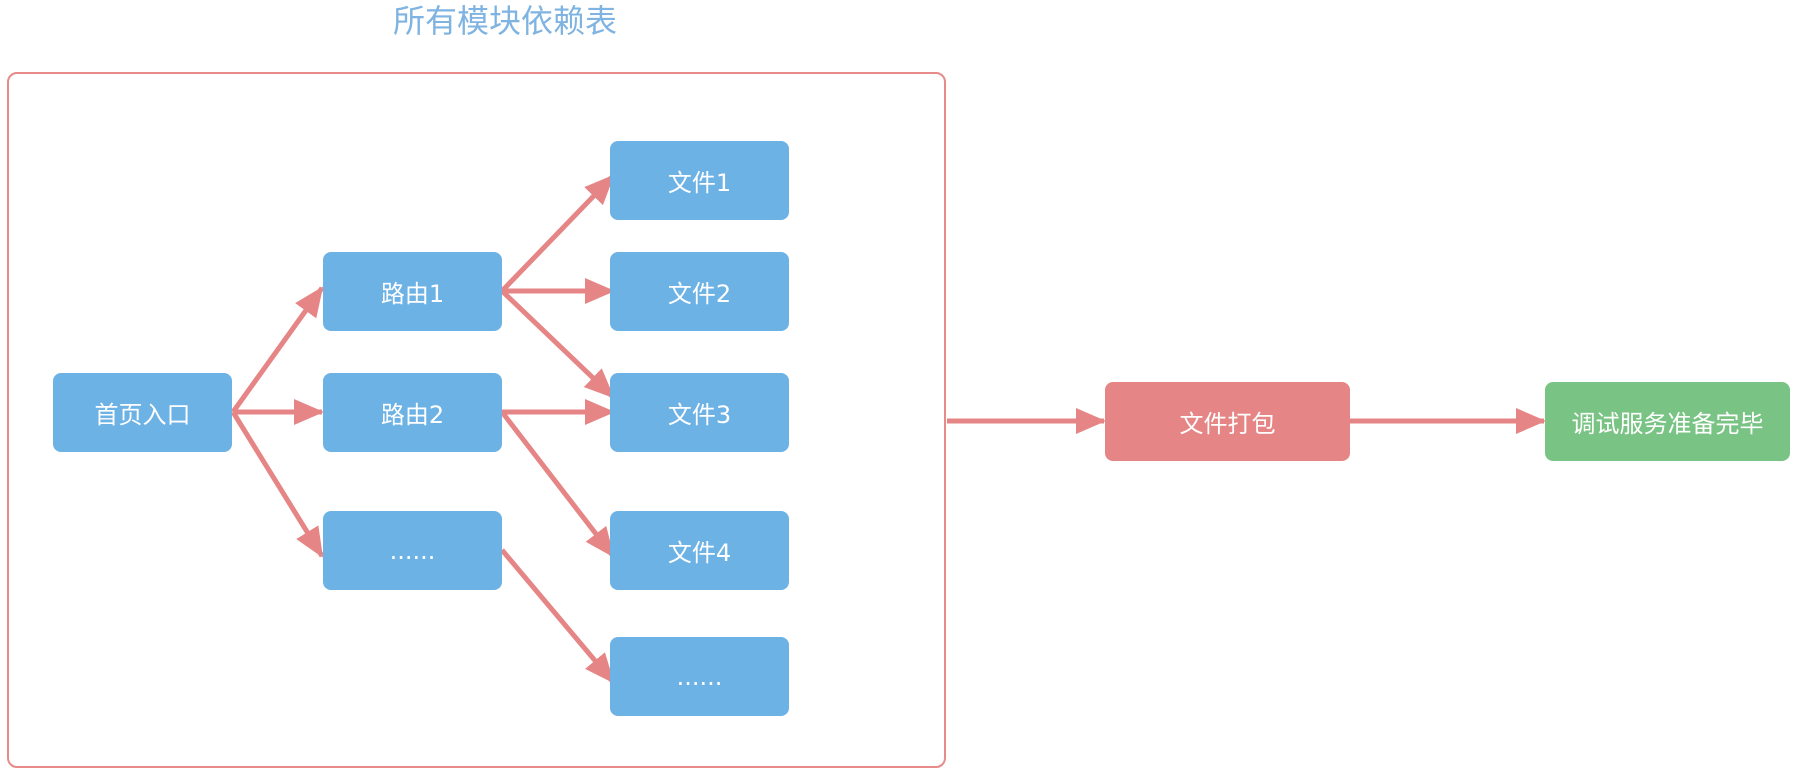 This screenshot has width=1797, height=783. I want to click on node-route2: 路由2, so click(412, 412).